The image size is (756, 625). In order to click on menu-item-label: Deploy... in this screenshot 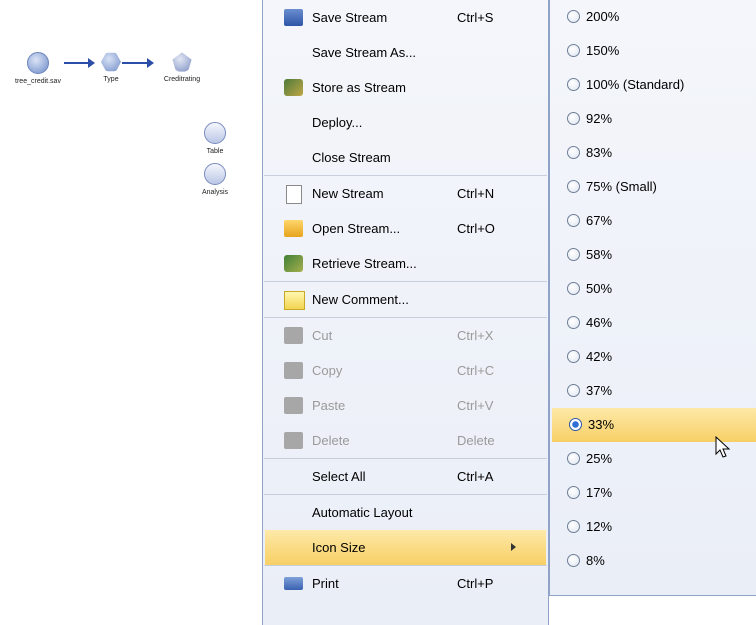, I will do `click(337, 122)`.